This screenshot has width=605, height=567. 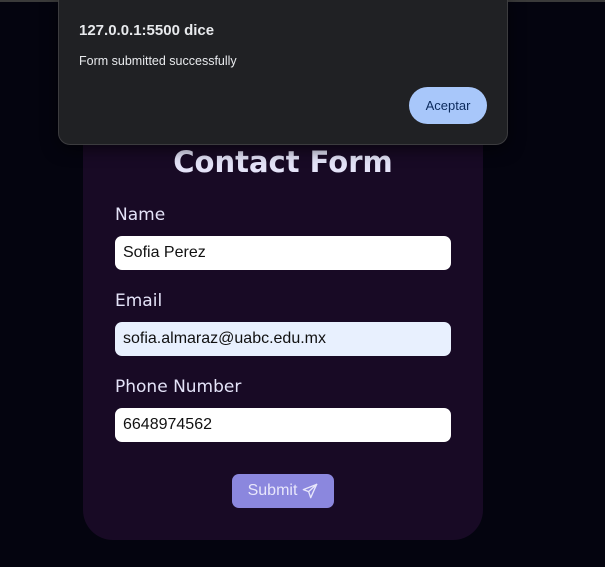 I want to click on phone-number-label: Phone Number, so click(x=178, y=387).